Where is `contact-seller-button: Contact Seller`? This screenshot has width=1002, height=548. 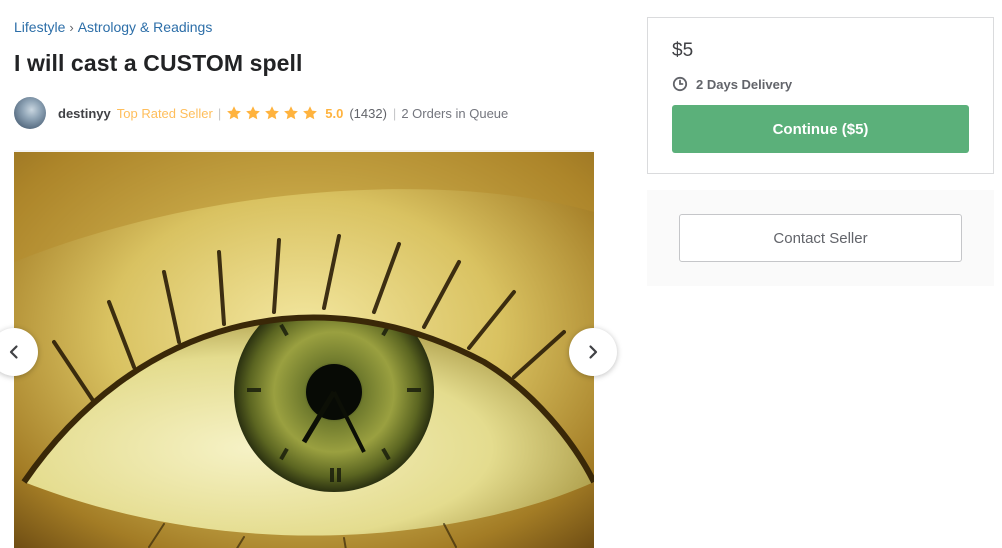
contact-seller-button: Contact Seller is located at coordinates (820, 238).